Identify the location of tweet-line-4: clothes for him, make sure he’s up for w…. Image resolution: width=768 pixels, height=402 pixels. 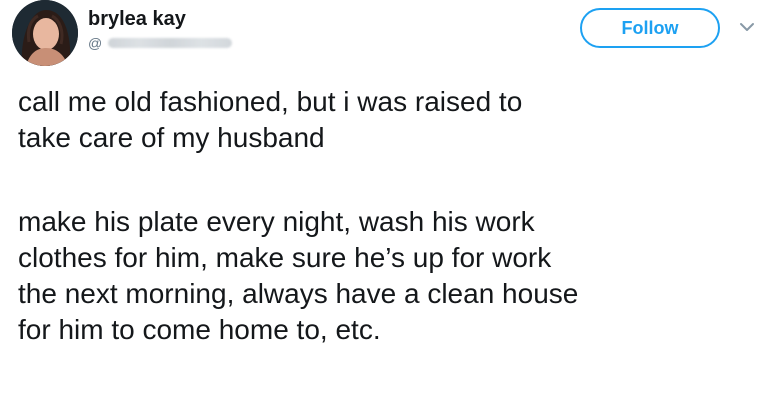
(285, 257).